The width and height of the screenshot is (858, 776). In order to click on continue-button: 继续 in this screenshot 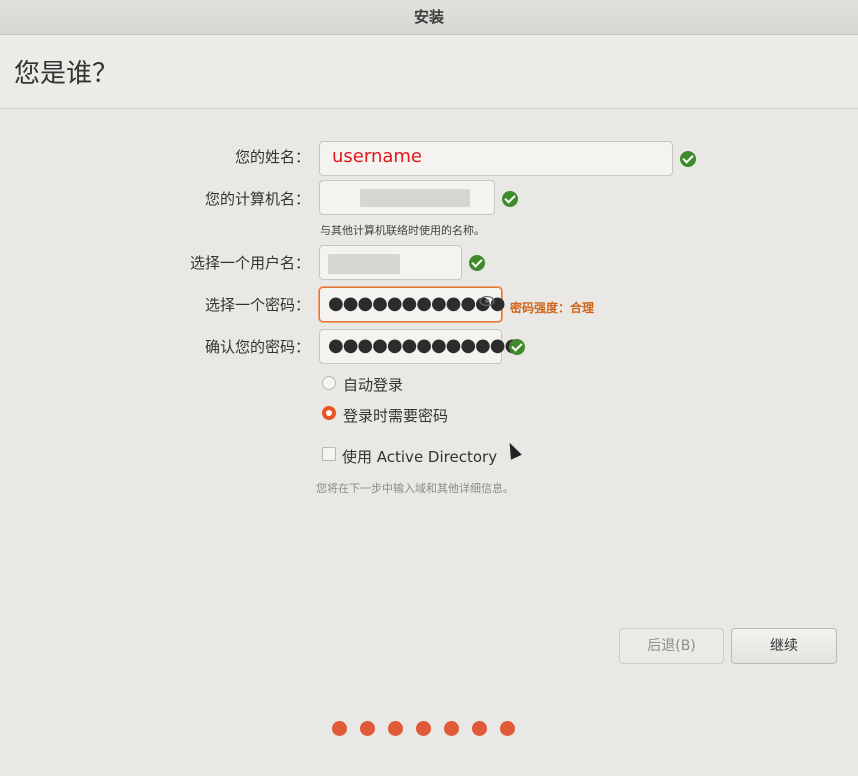, I will do `click(784, 646)`.